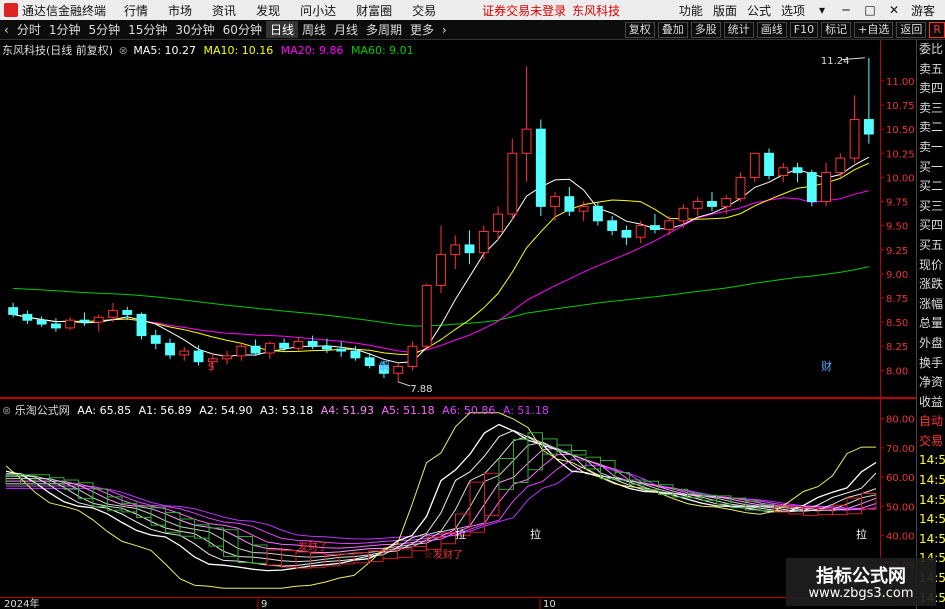 The height and width of the screenshot is (609, 945). Describe the element at coordinates (639, 30) in the screenshot. I see `tool-adjust: 复权` at that location.